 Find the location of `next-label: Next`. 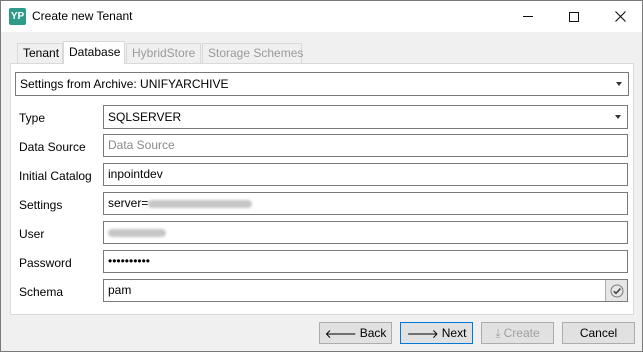

next-label: Next is located at coordinates (454, 333).